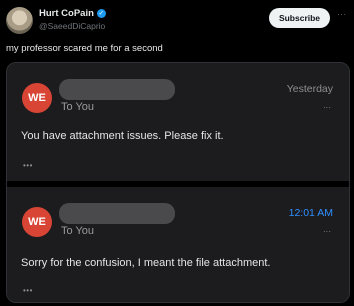  What do you see at coordinates (66, 13) in the screenshot?
I see `author-name: Hurt CoPain` at bounding box center [66, 13].